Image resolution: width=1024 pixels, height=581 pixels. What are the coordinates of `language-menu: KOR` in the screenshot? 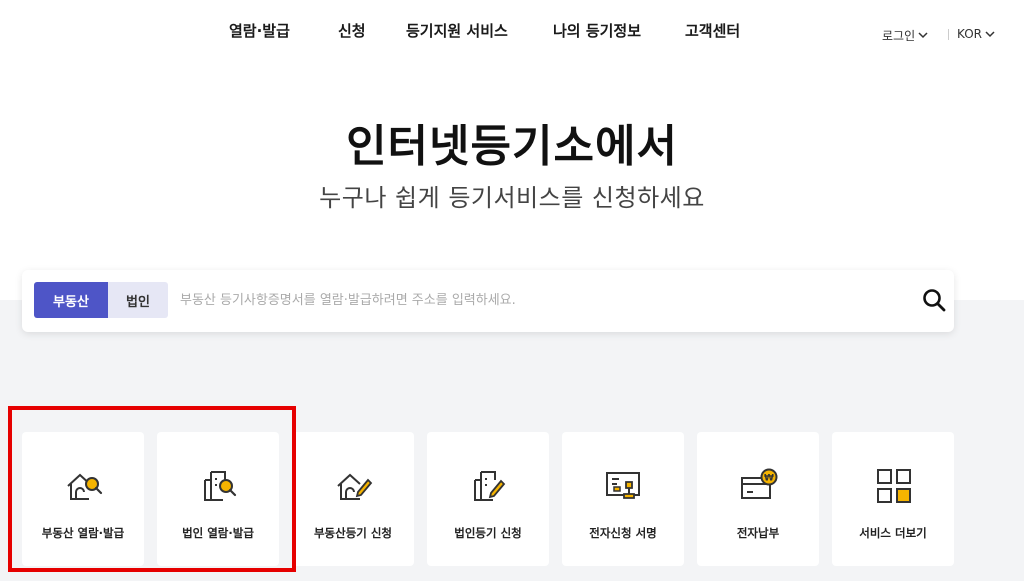 It's located at (976, 34).